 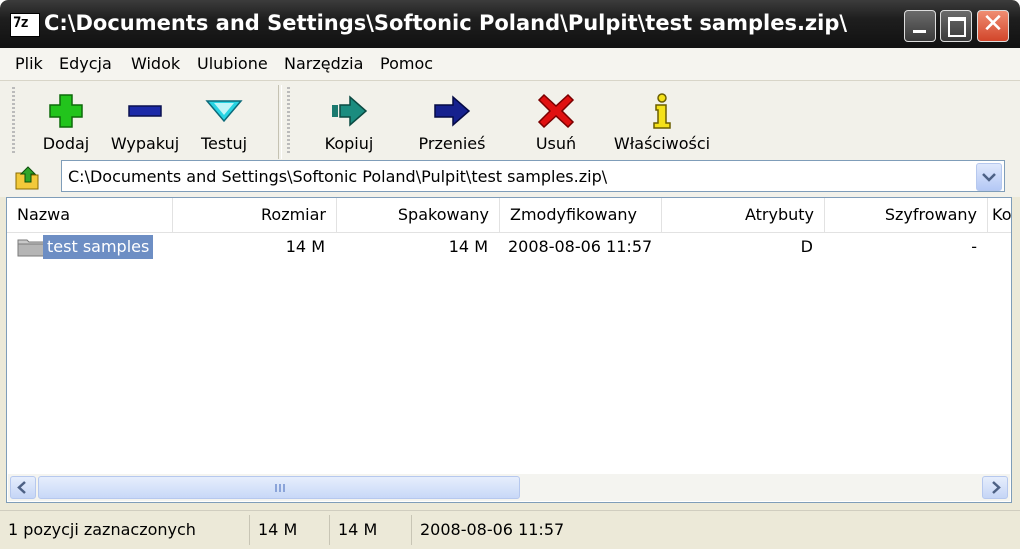 What do you see at coordinates (125, 530) in the screenshot?
I see `status-selection: 1 pozycji zaznaczonych` at bounding box center [125, 530].